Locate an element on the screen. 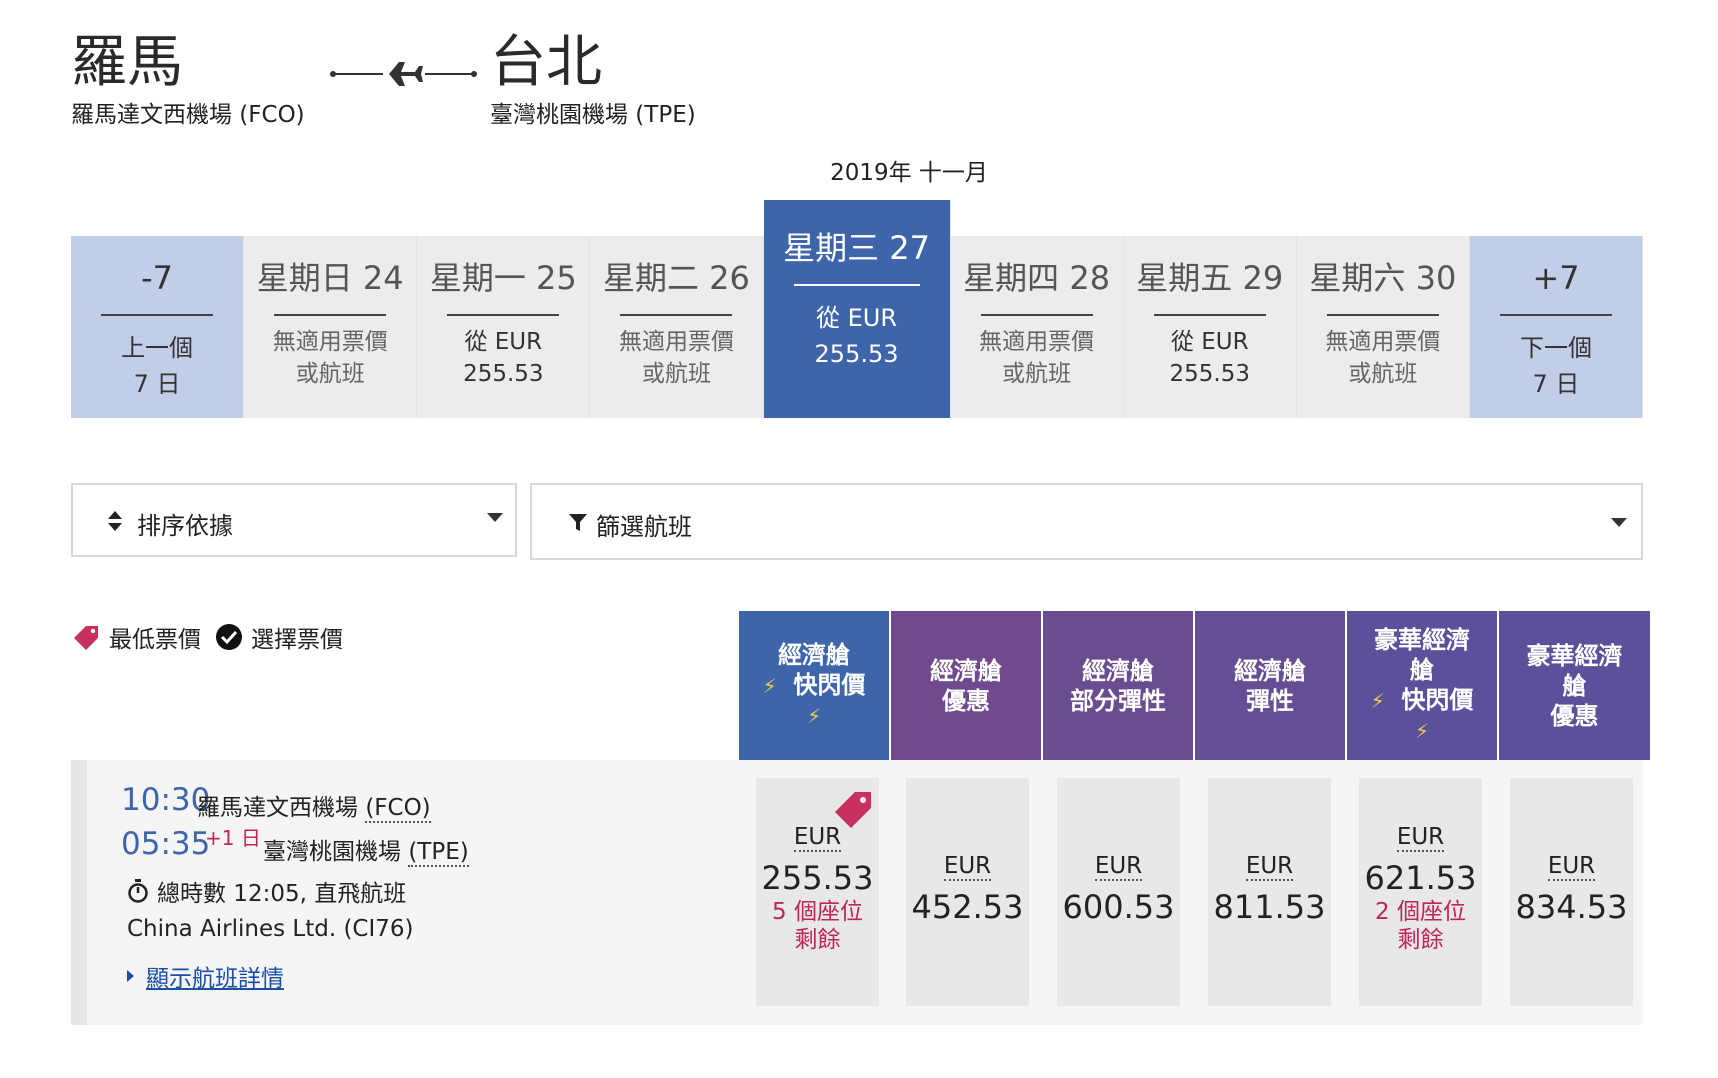 This screenshot has width=1718, height=1078. price-amount: 834.53 is located at coordinates (1571, 907).